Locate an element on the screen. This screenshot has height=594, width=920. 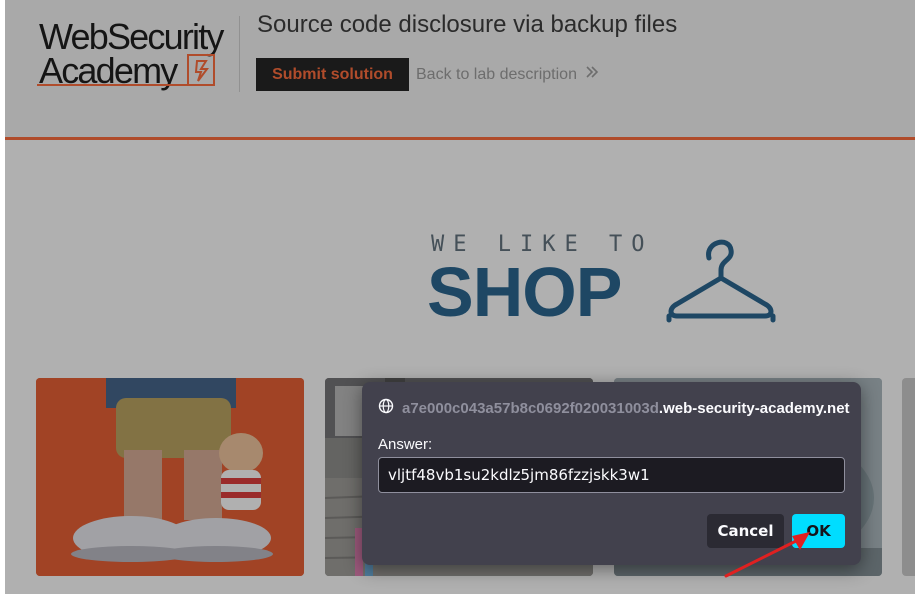
annotation-arrow-icon is located at coordinates (767, 555).